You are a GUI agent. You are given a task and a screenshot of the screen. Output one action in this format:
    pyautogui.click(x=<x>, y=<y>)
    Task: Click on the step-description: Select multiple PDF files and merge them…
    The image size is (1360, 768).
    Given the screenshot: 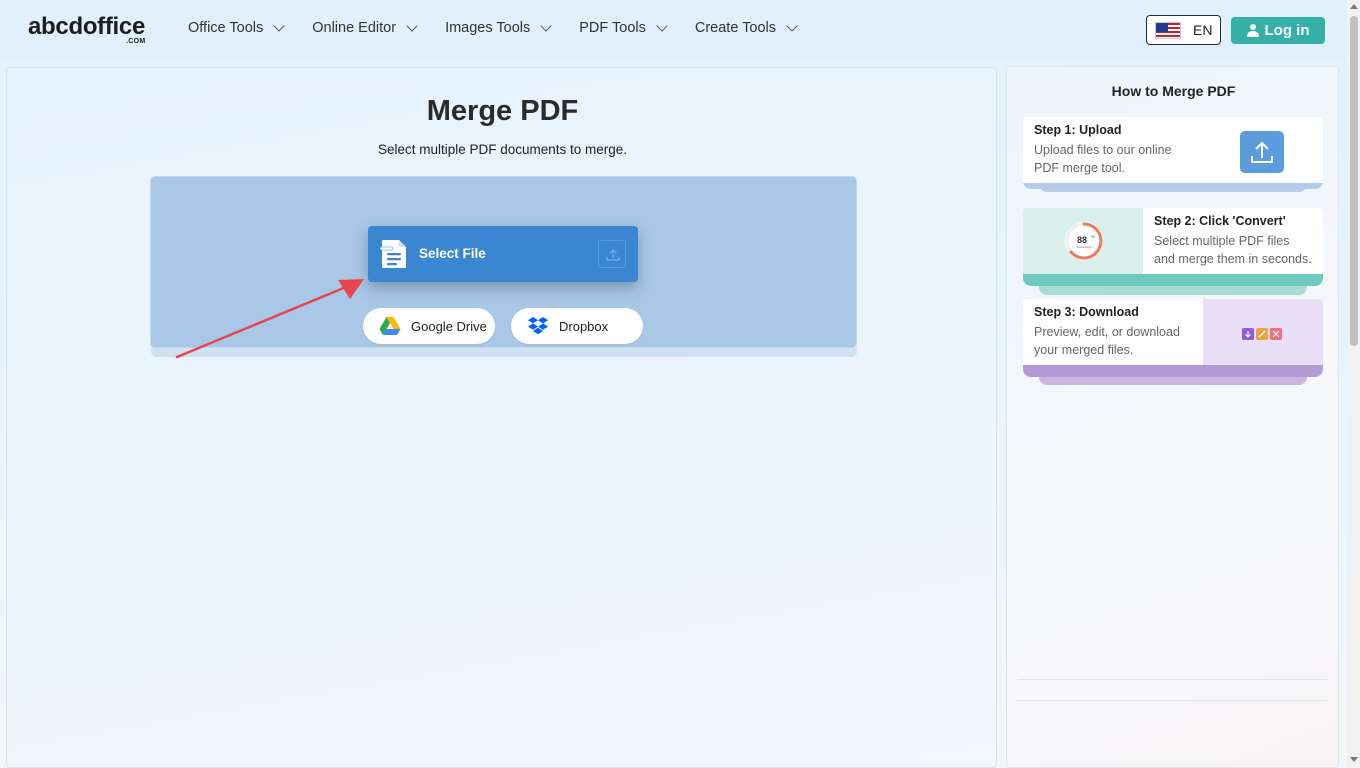 What is the action you would take?
    pyautogui.click(x=1233, y=250)
    